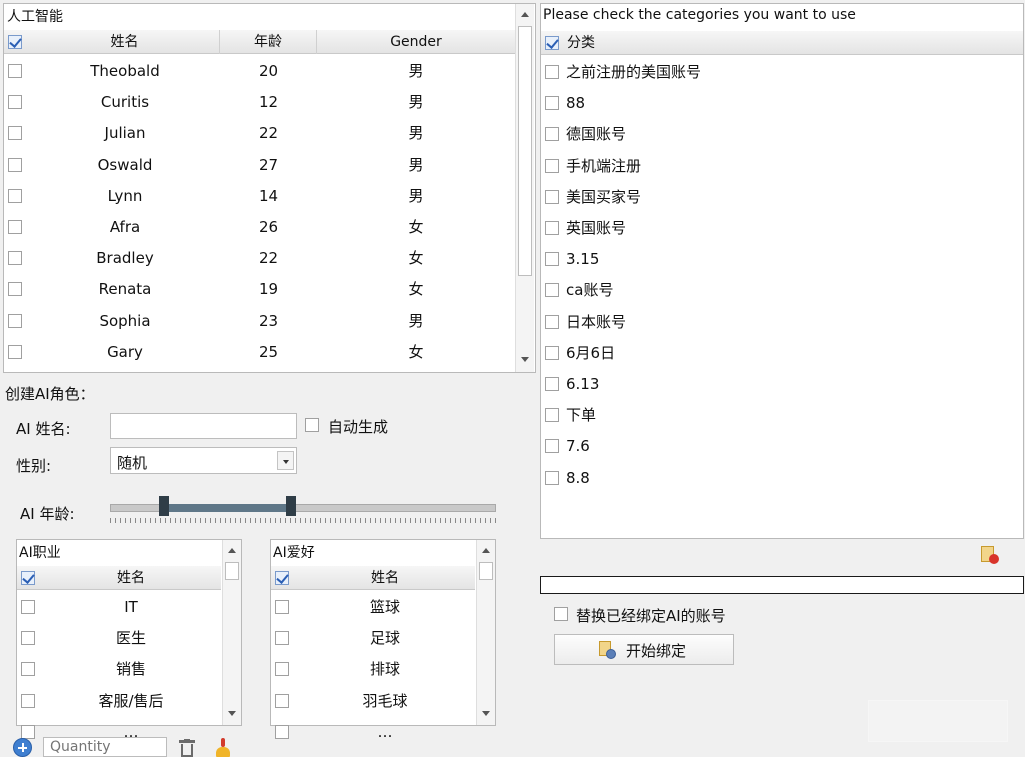 Image resolution: width=1025 pixels, height=757 pixels. What do you see at coordinates (291, 506) in the screenshot?
I see `slider-max-handle` at bounding box center [291, 506].